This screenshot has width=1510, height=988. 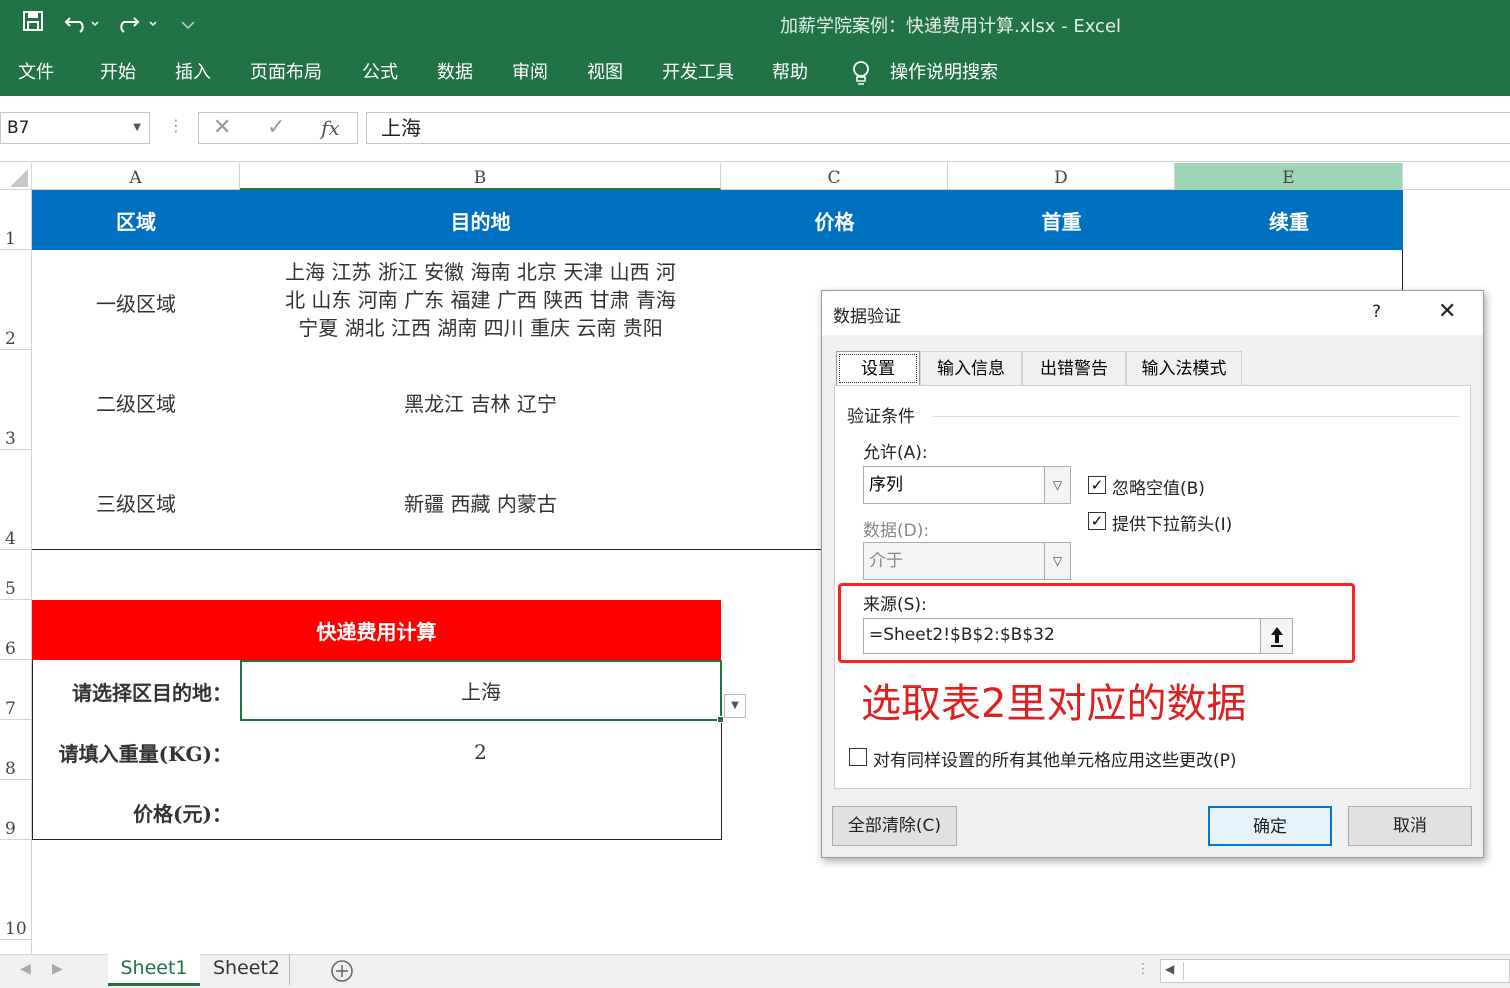 What do you see at coordinates (735, 706) in the screenshot?
I see `cell-dropdown-chevron-icon: ▼` at bounding box center [735, 706].